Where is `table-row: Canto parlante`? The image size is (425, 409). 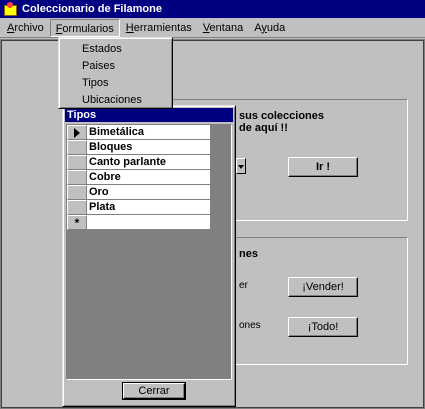
table-row: Canto parlante is located at coordinates (139, 162).